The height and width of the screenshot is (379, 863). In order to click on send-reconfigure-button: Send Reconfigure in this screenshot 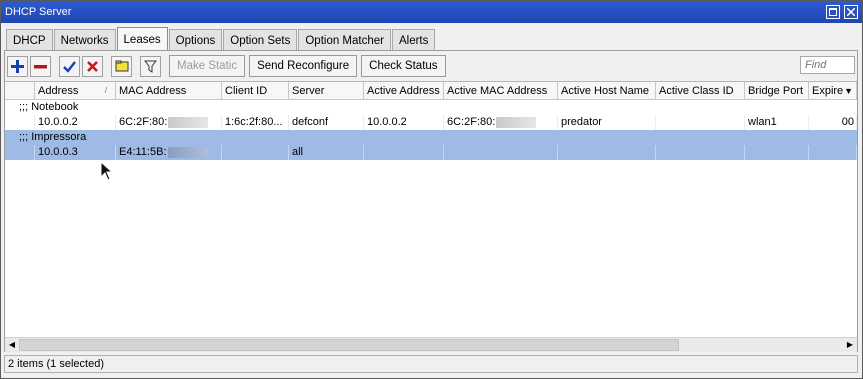, I will do `click(303, 66)`.